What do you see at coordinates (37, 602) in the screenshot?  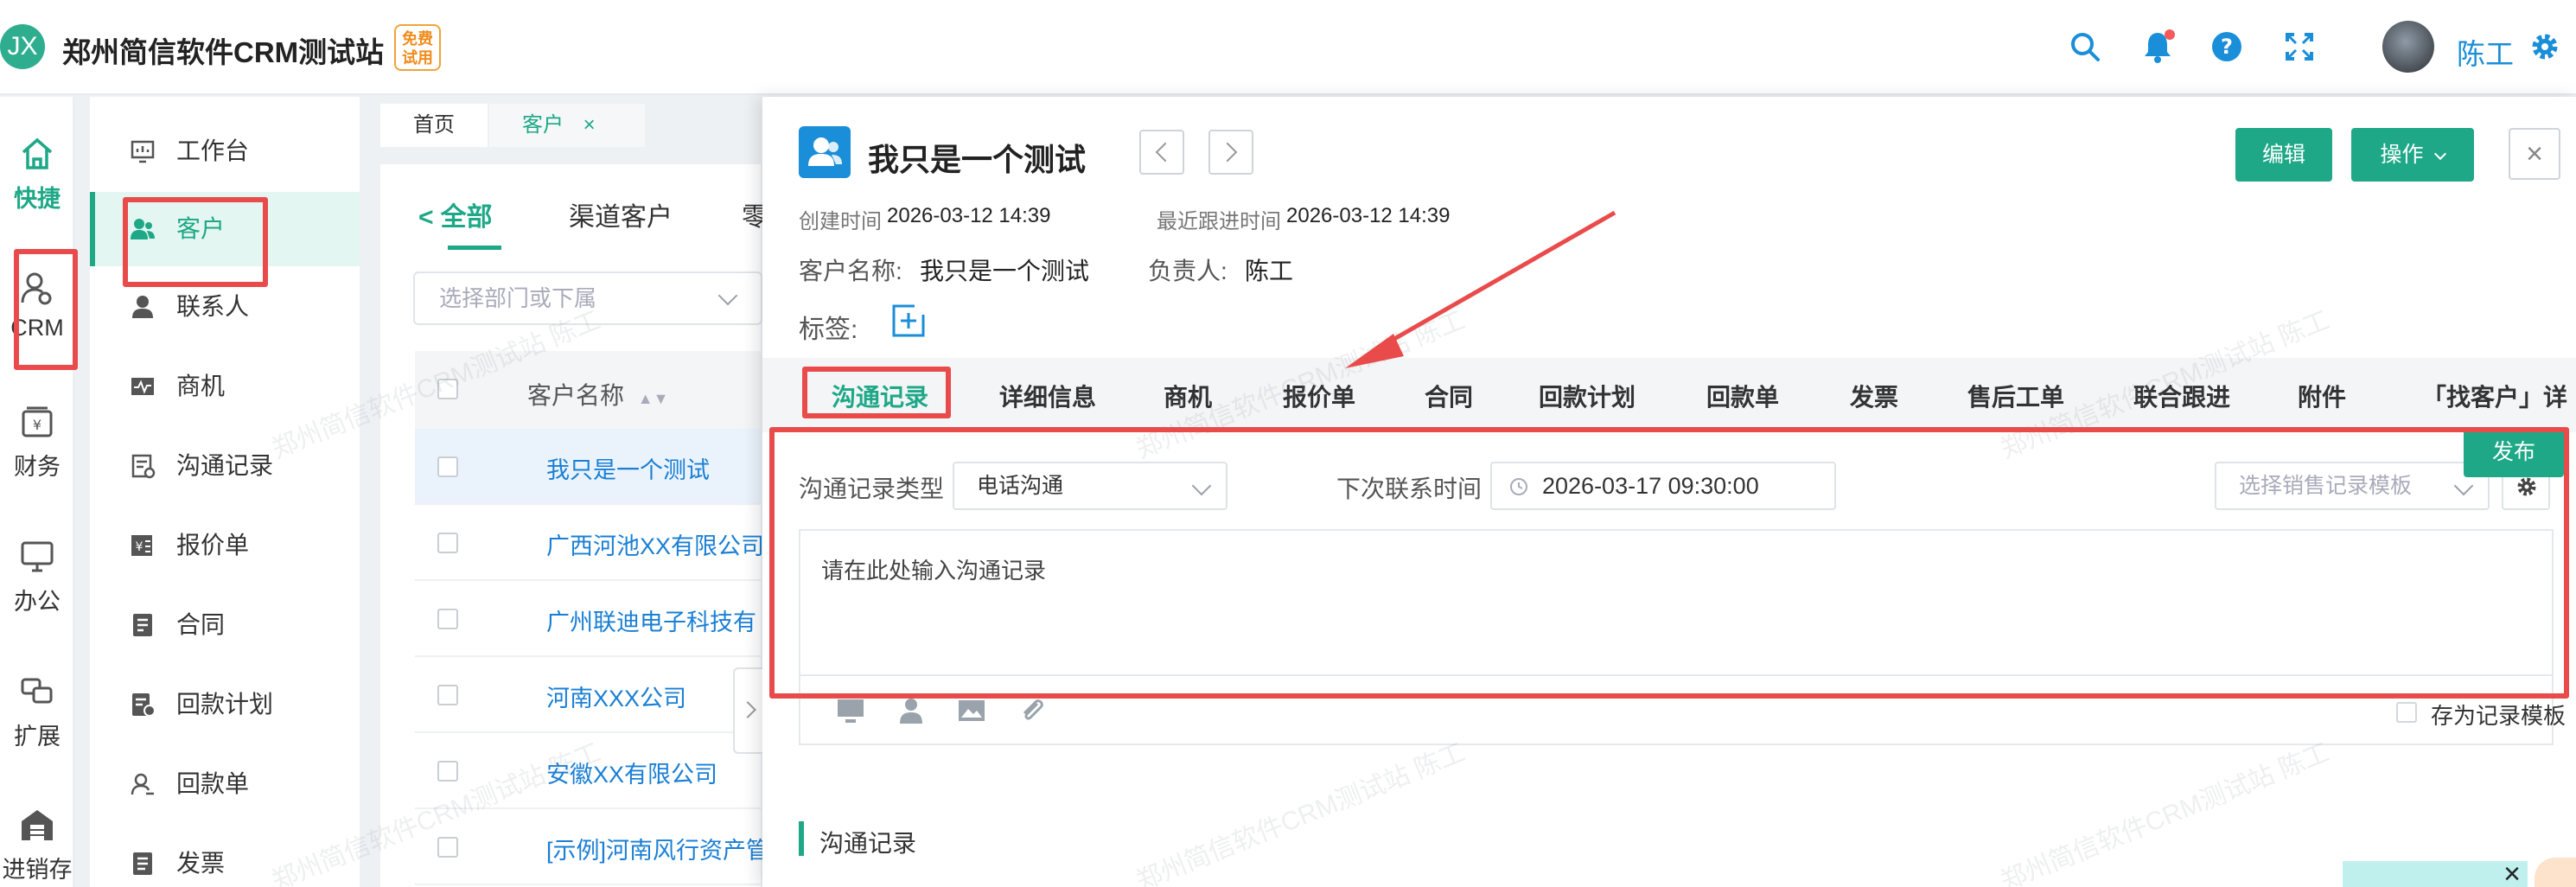 I see `rail-label-office: 办公` at bounding box center [37, 602].